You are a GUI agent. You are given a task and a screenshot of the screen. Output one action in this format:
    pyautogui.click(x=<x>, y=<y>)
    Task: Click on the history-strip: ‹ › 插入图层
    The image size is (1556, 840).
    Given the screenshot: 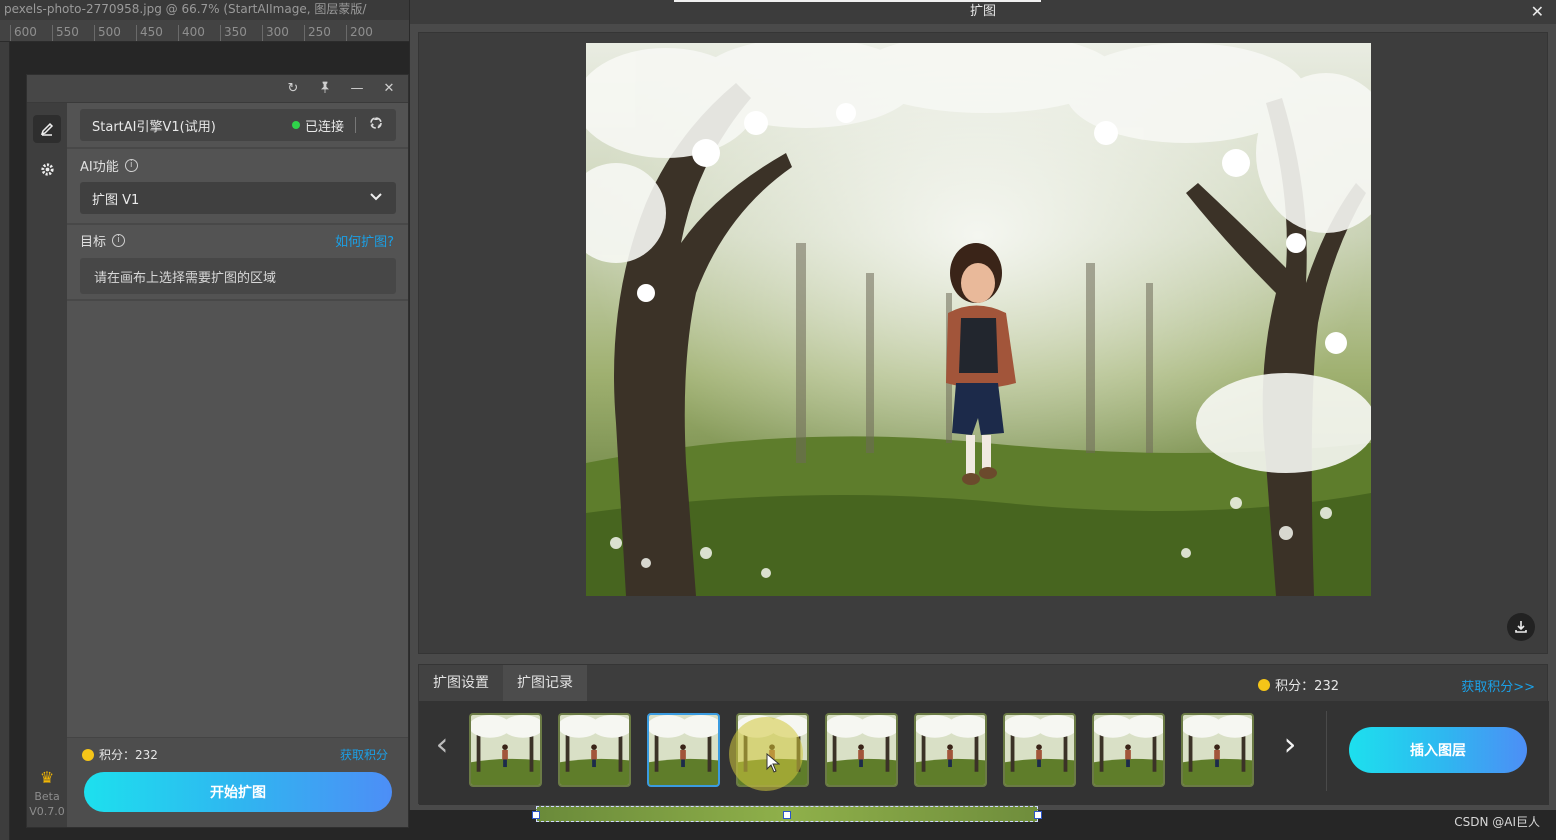 What is the action you would take?
    pyautogui.click(x=984, y=753)
    